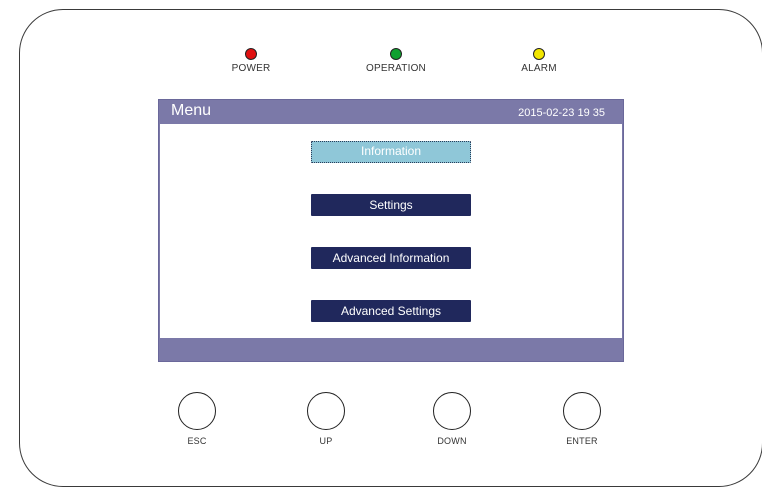  Describe the element at coordinates (452, 441) in the screenshot. I see `down-label: DOWN` at that location.